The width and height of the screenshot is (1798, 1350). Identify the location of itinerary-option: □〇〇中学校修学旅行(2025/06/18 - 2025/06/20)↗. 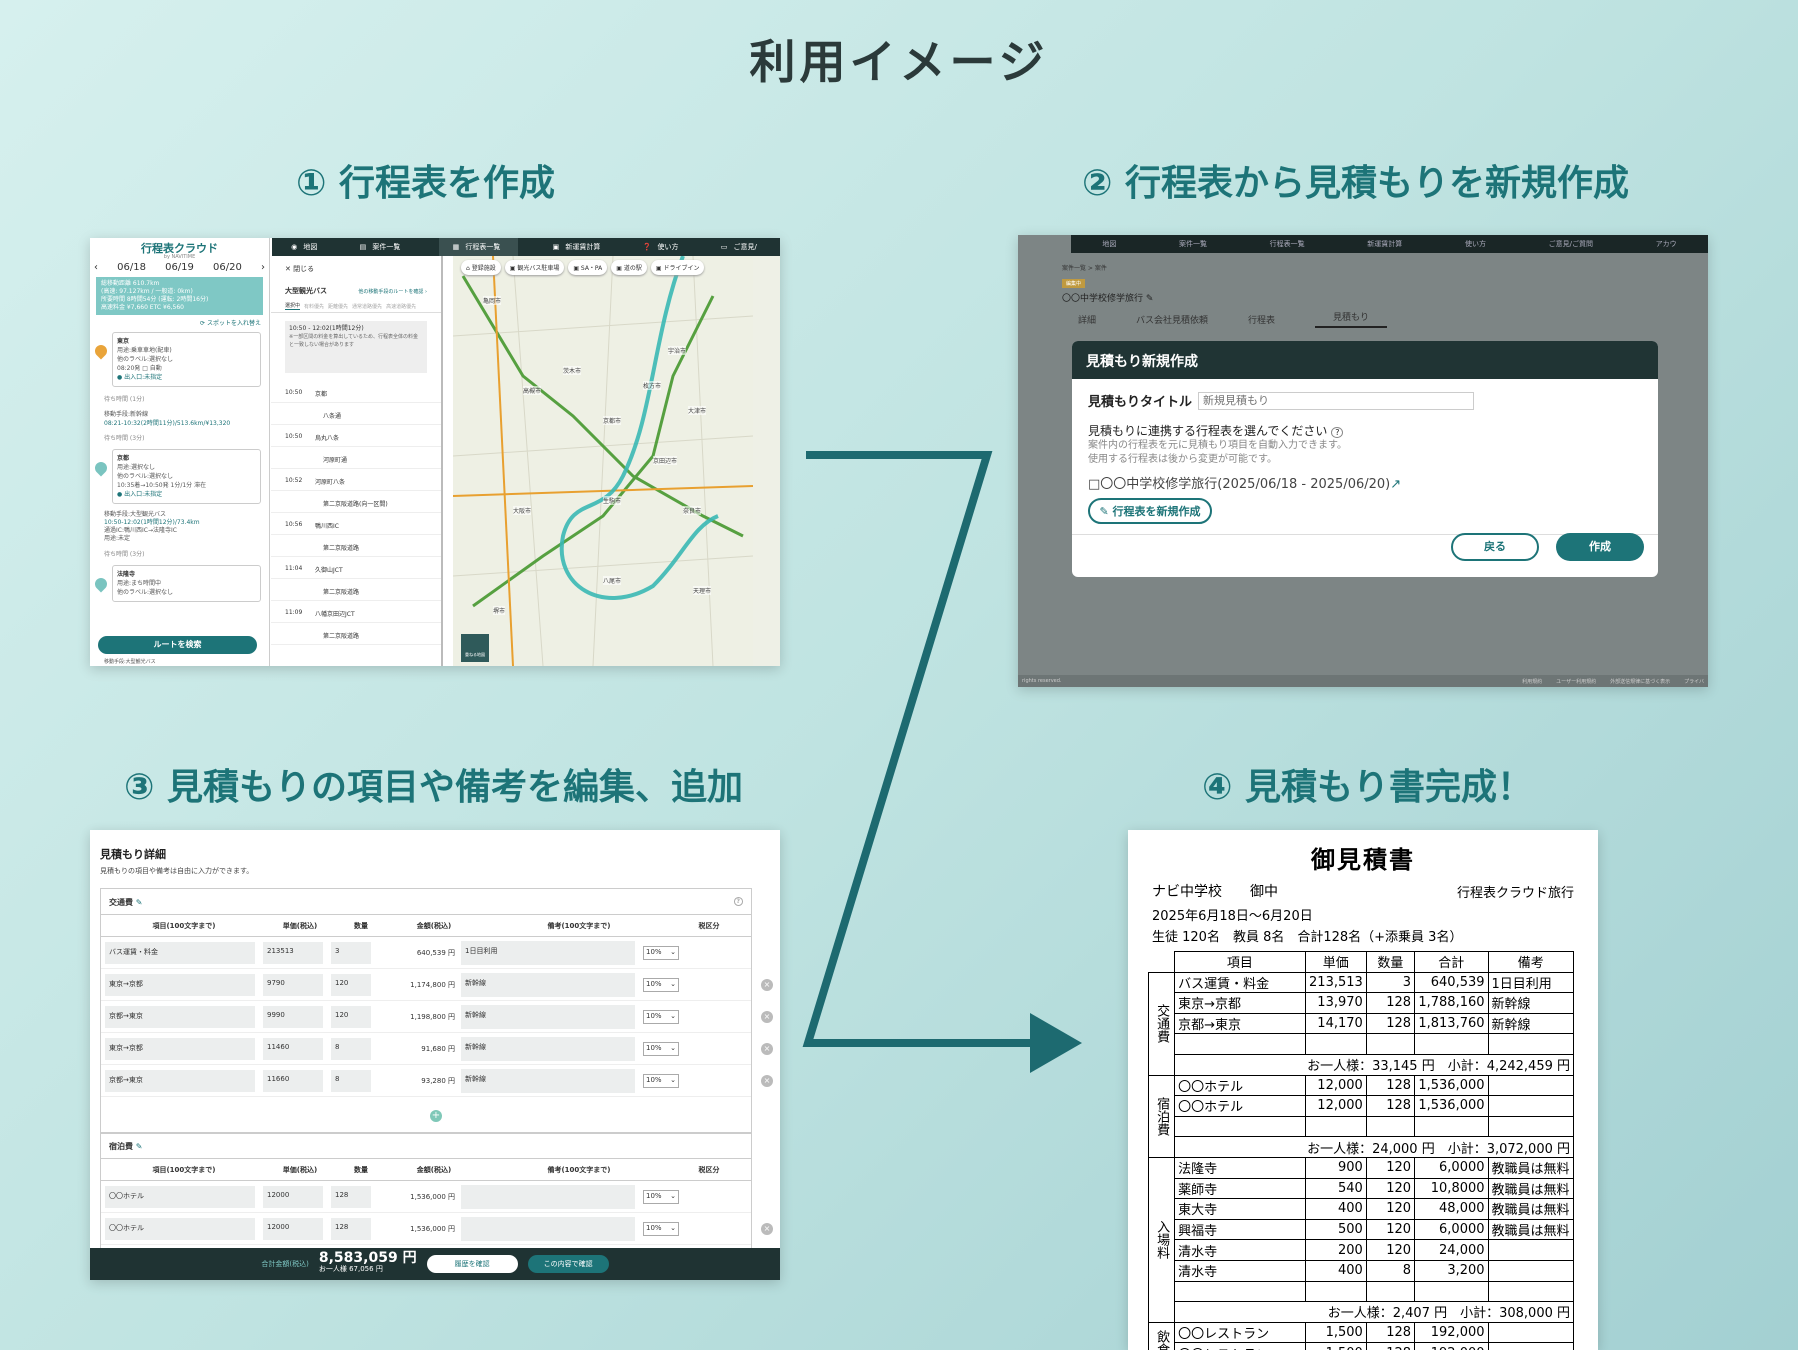
(1365, 479).